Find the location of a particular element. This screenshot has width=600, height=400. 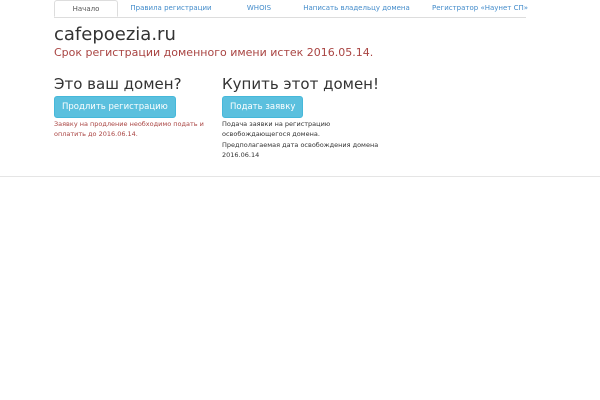

release-date-label: Предполагаемая дата освобождения домена is located at coordinates (300, 145).